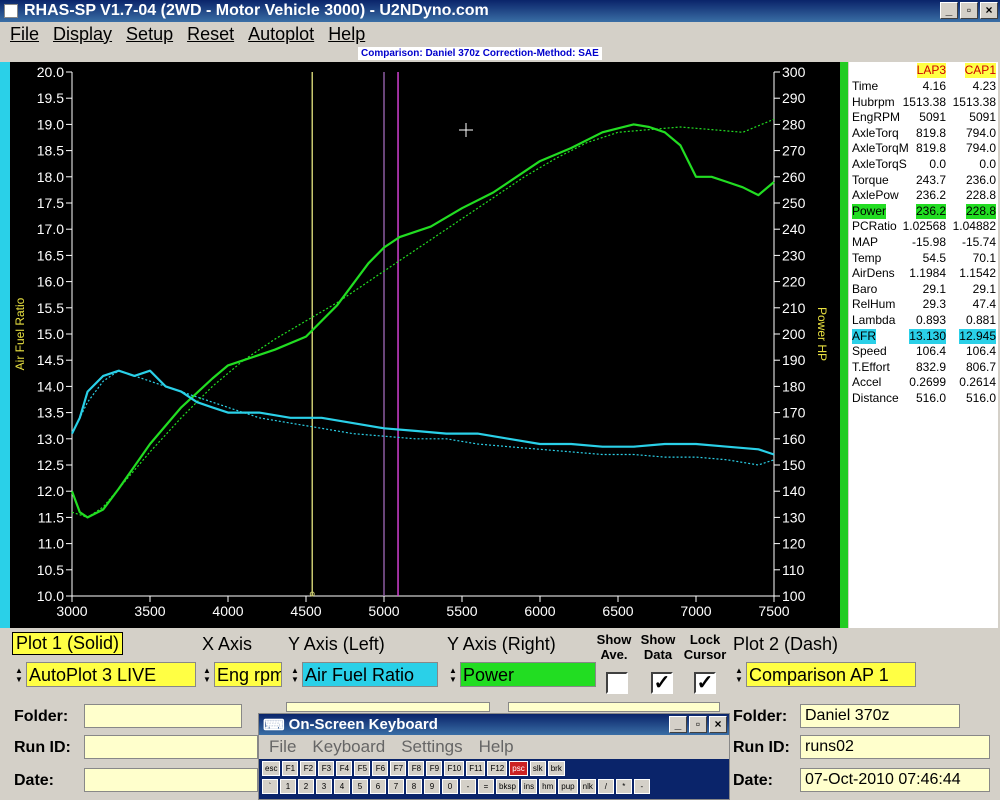 The height and width of the screenshot is (800, 1000). Describe the element at coordinates (923, 382) in the screenshot. I see `data-row-accel: Accel 0.2699 0.2614` at that location.